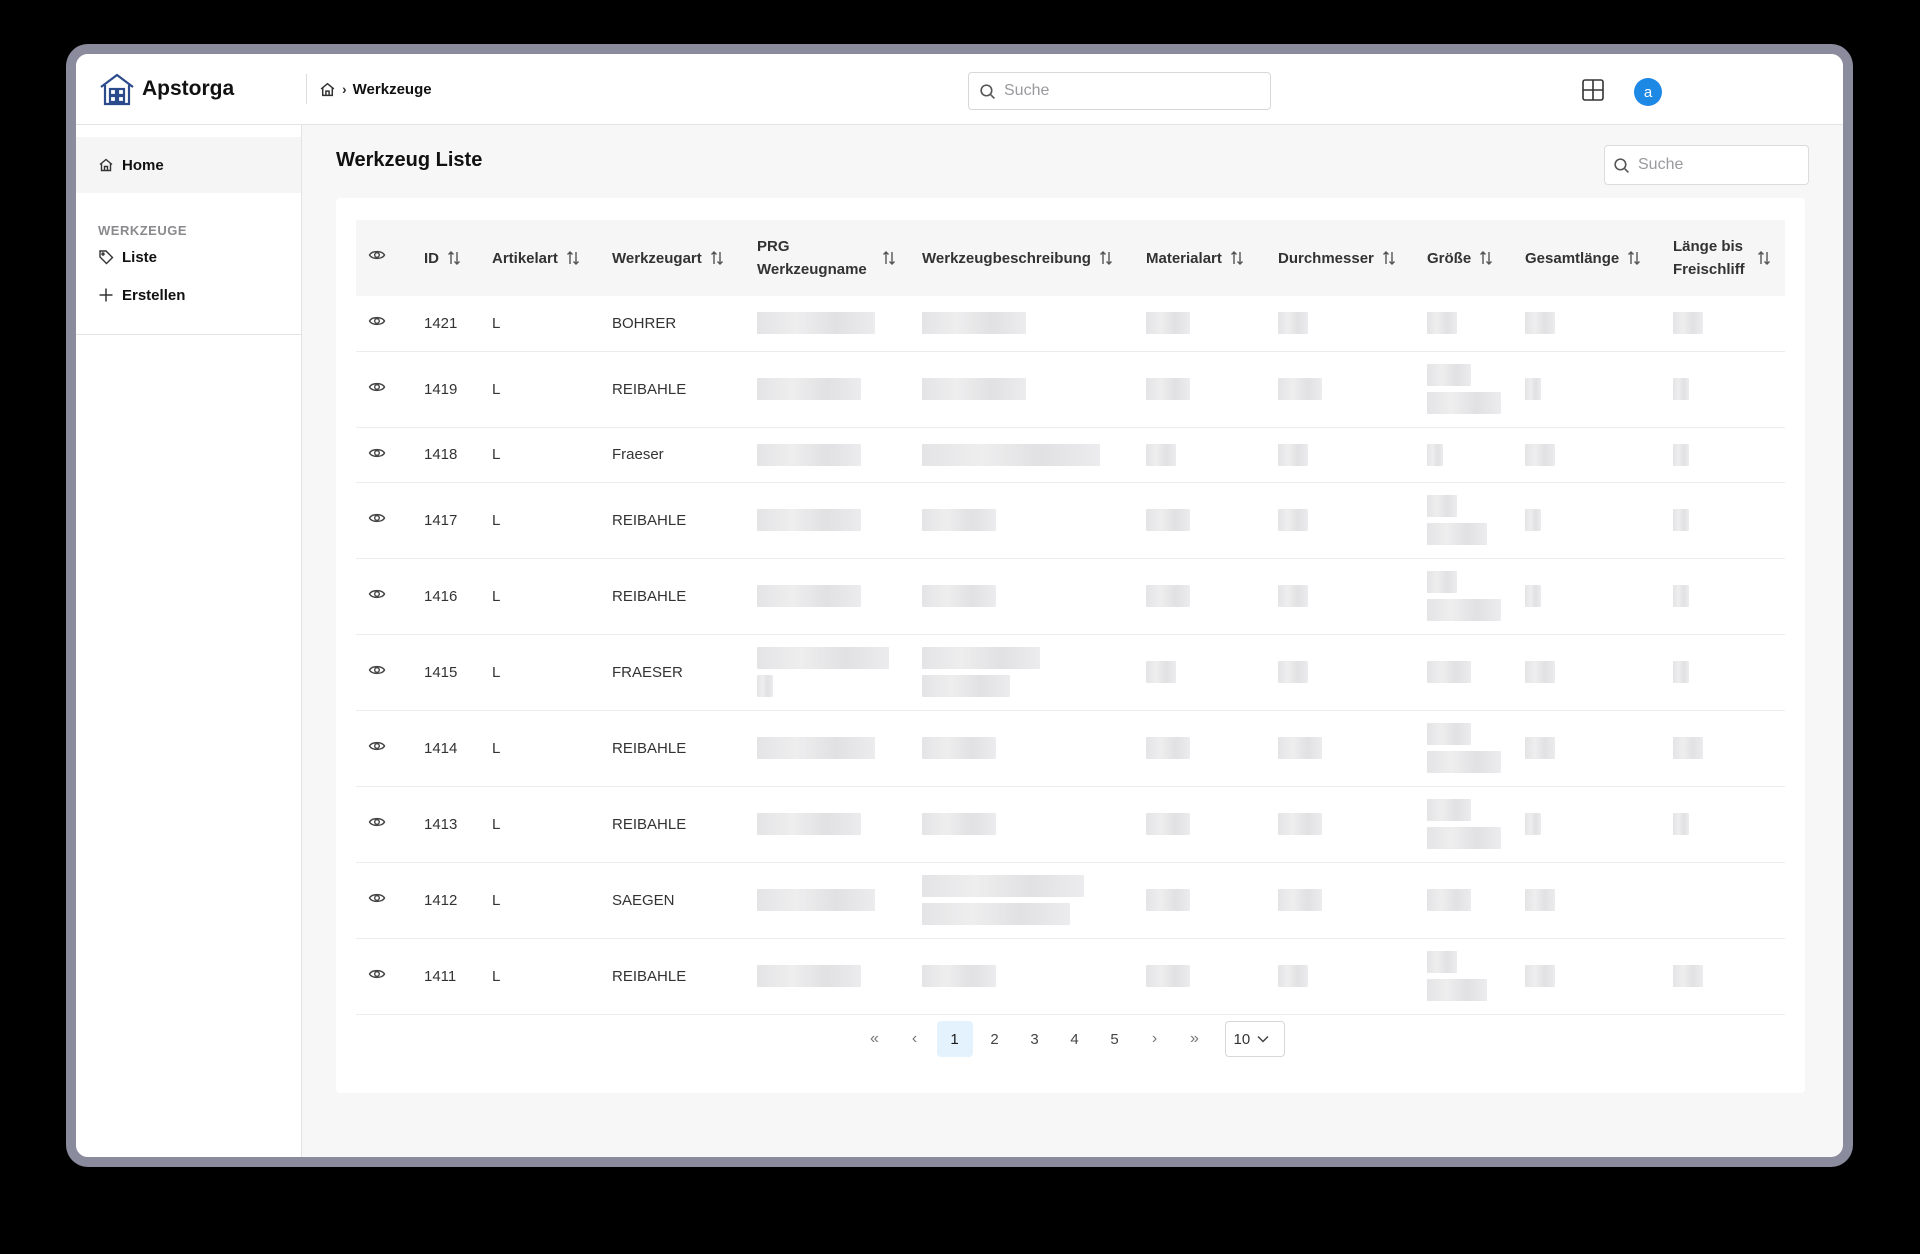 The image size is (1920, 1254). I want to click on topbar-divider, so click(306, 89).